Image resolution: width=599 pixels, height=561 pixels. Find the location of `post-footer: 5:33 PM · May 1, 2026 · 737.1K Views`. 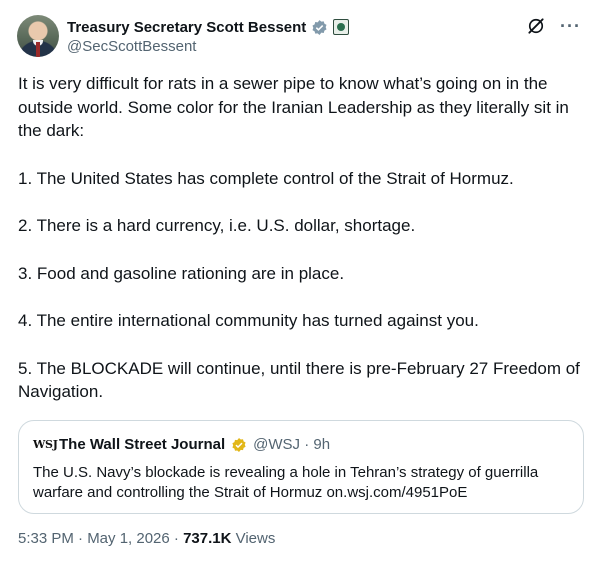

post-footer: 5:33 PM · May 1, 2026 · 737.1K Views is located at coordinates (146, 538).